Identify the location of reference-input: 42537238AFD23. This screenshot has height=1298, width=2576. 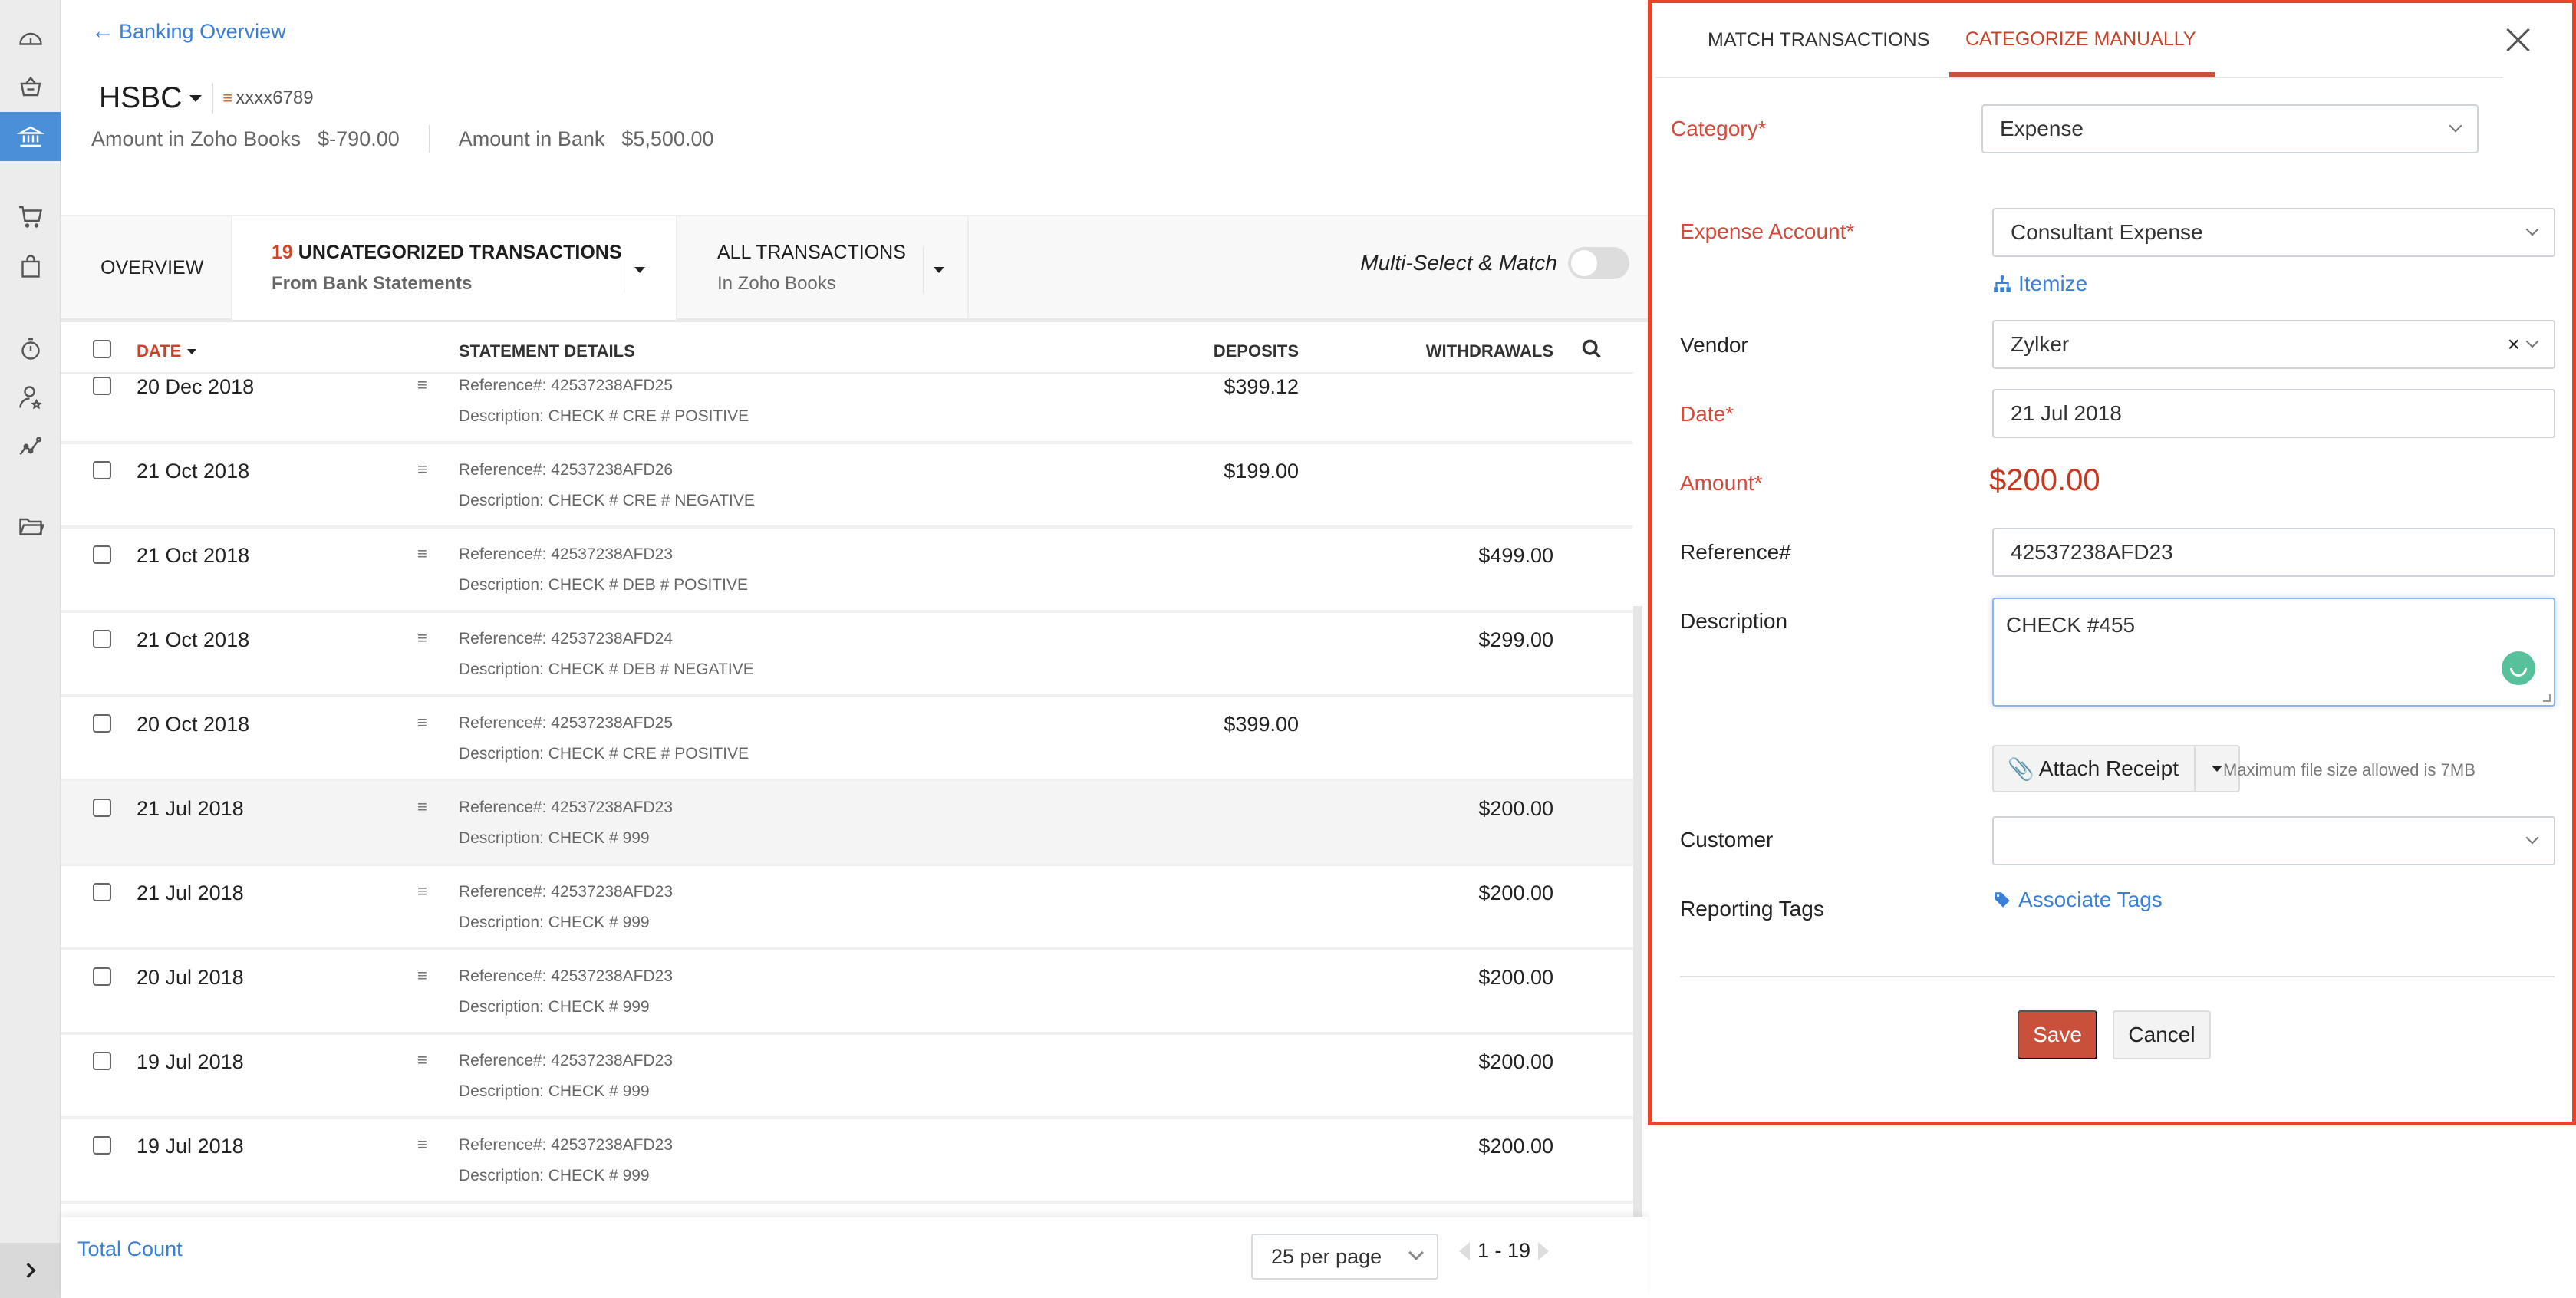
(2273, 553).